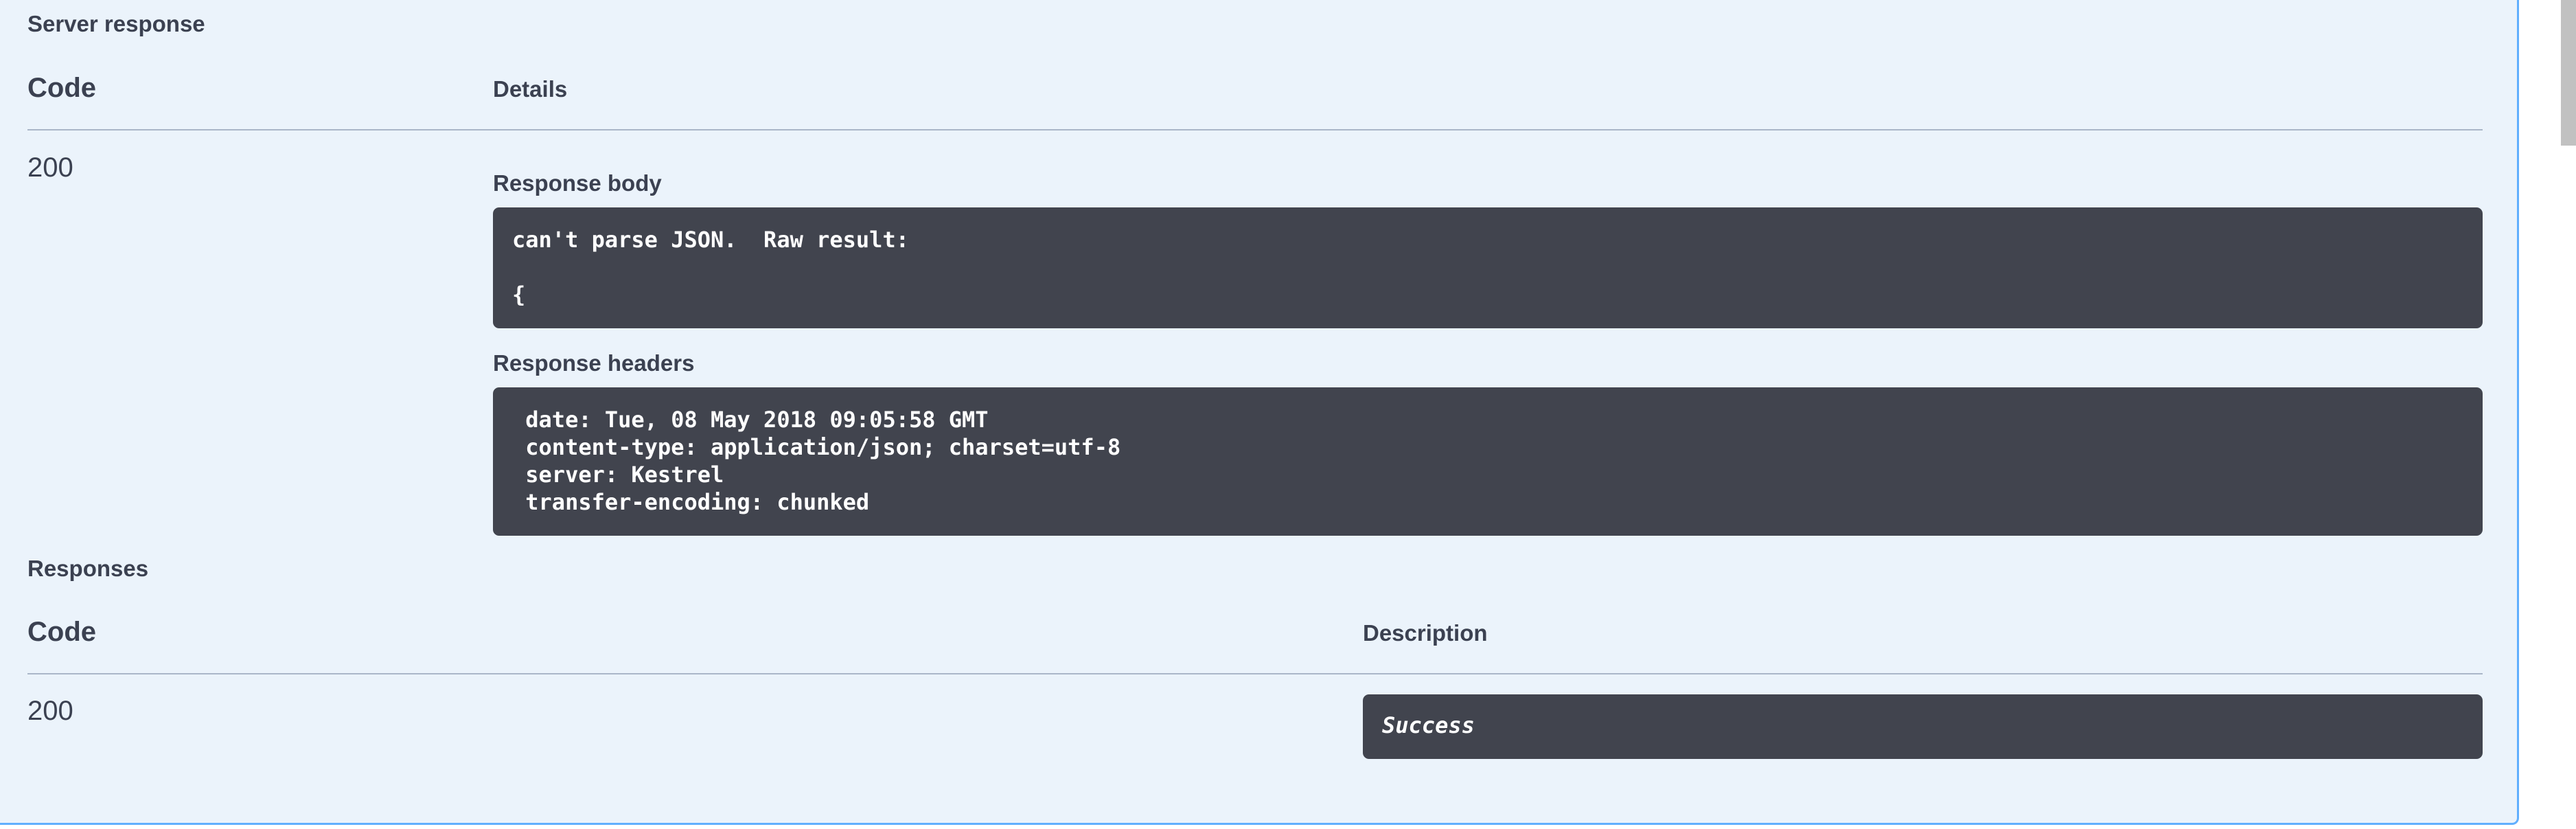 The image size is (2576, 829). Describe the element at coordinates (1488, 267) in the screenshot. I see `response-body-box: can't parse JSON. Raw result: {` at that location.